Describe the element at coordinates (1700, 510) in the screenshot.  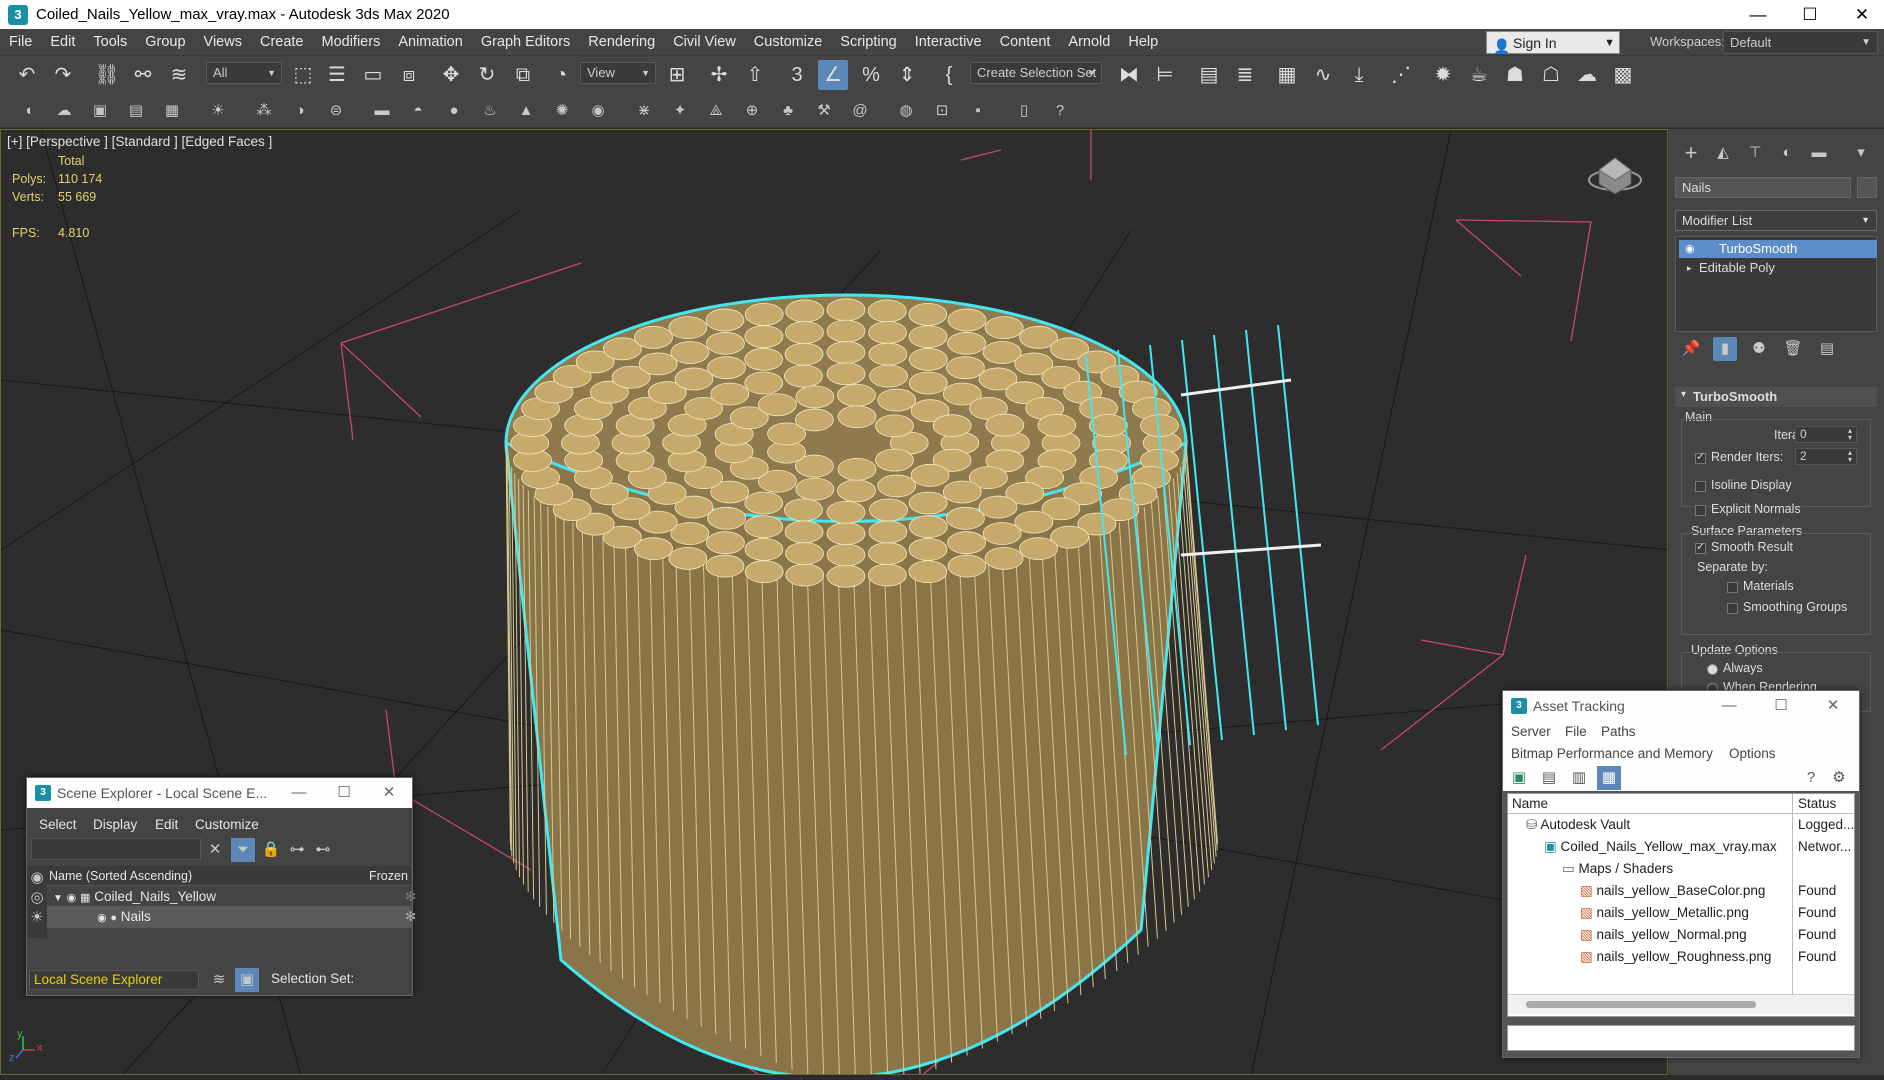
I see `explicit-normals-checkbox` at that location.